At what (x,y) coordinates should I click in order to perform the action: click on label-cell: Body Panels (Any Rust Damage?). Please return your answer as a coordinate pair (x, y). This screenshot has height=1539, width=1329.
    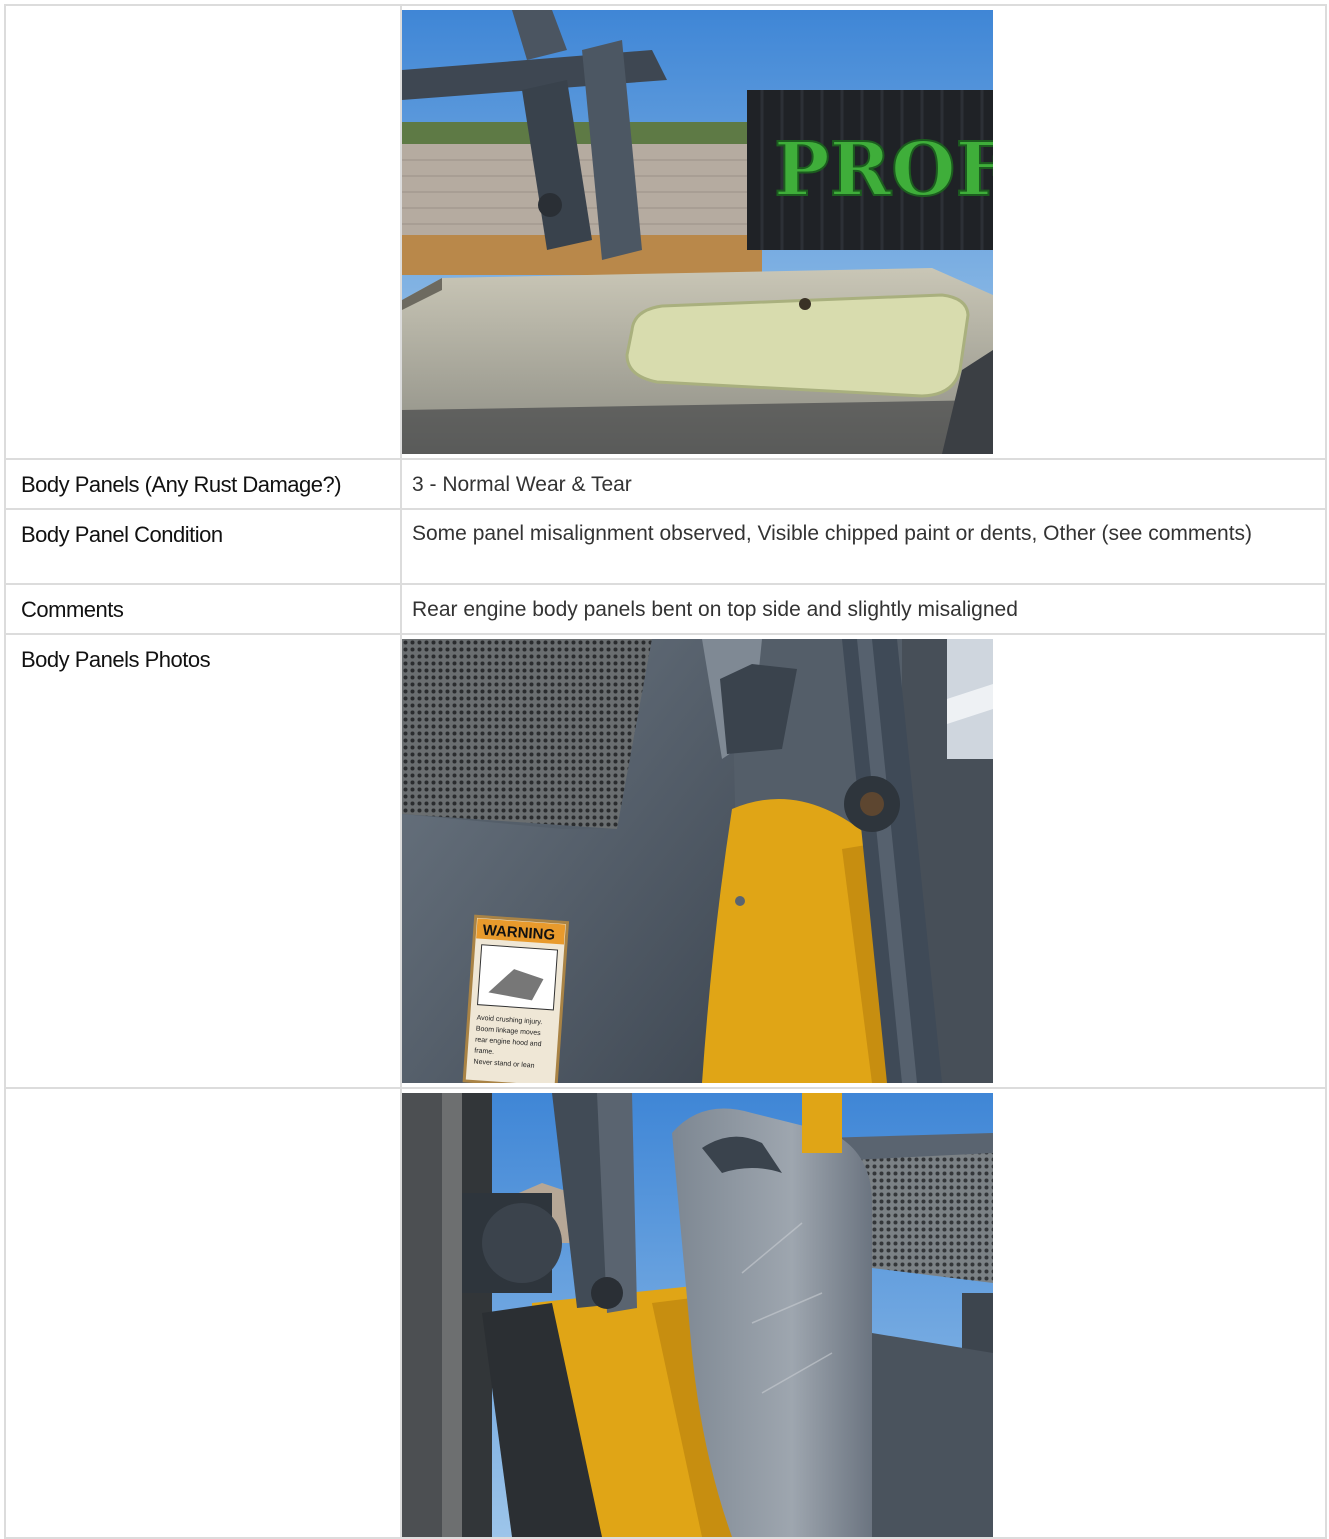
    Looking at the image, I should click on (204, 485).